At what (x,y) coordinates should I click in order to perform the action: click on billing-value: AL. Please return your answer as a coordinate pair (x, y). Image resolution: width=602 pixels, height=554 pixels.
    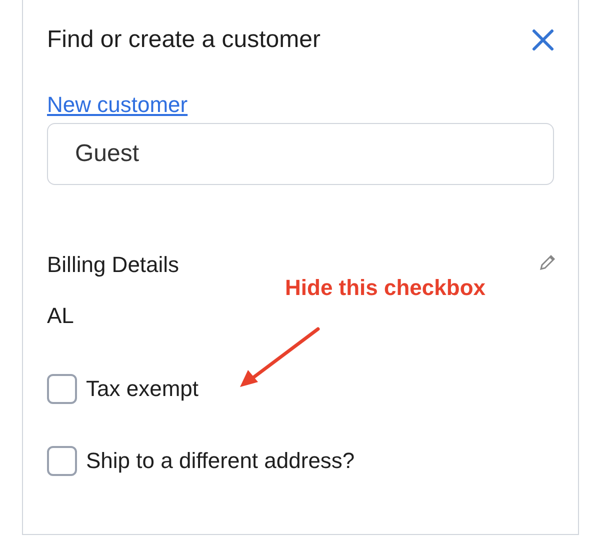
    Looking at the image, I should click on (60, 316).